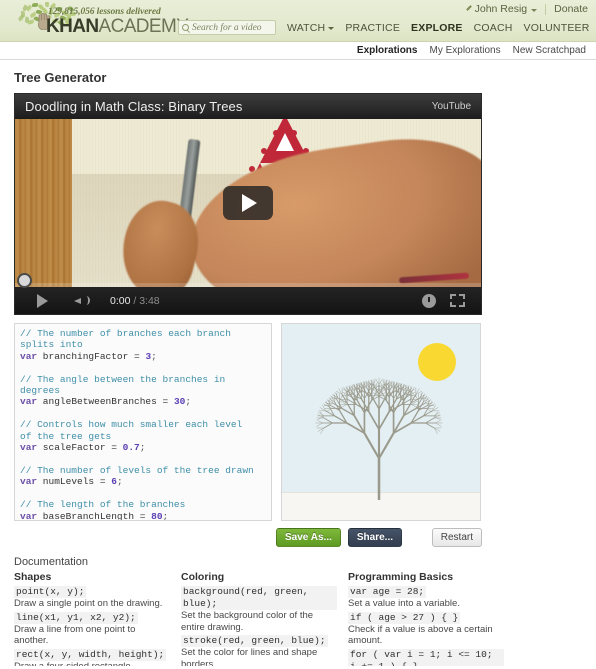 This screenshot has height=669, width=596. I want to click on current-time: 0:00, so click(120, 300).